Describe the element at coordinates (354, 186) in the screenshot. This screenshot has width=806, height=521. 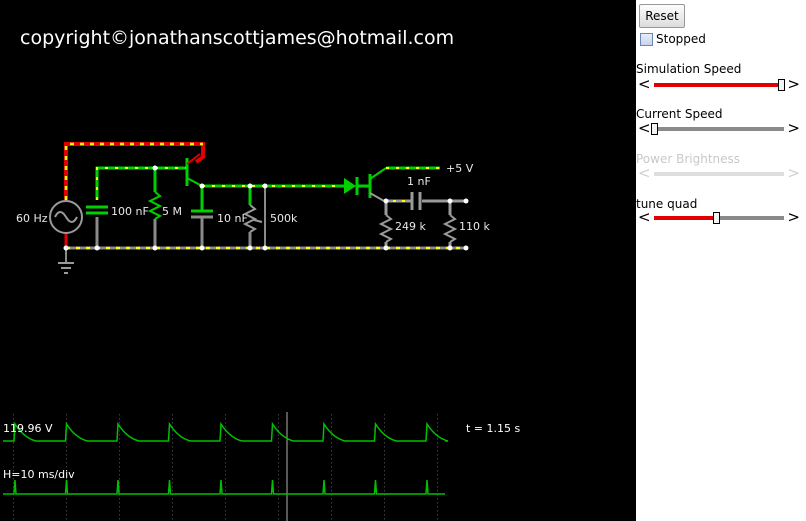
I see `diode` at that location.